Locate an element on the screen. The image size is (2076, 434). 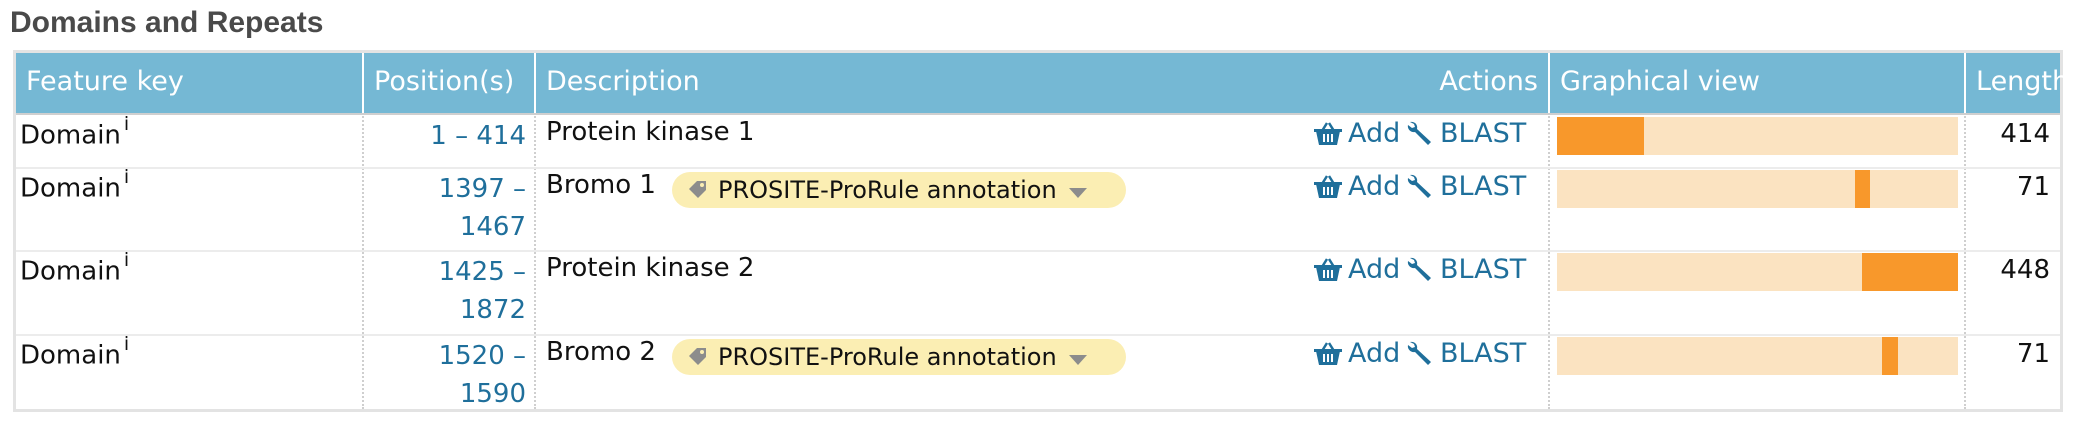
position-link: 1425 –1872 is located at coordinates (446, 291).